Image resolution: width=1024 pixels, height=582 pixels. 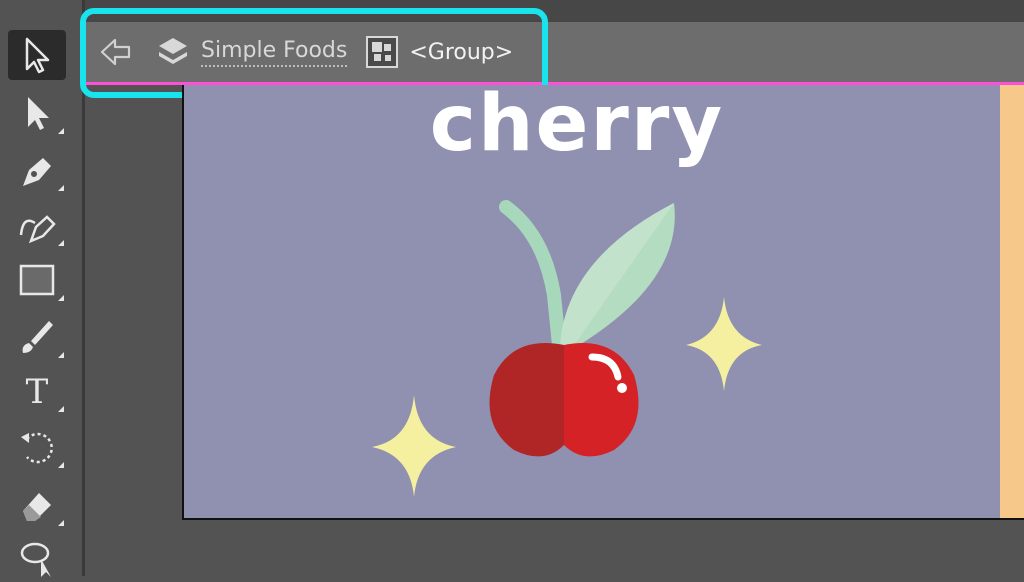 I want to click on sparkle-left, so click(x=414, y=446).